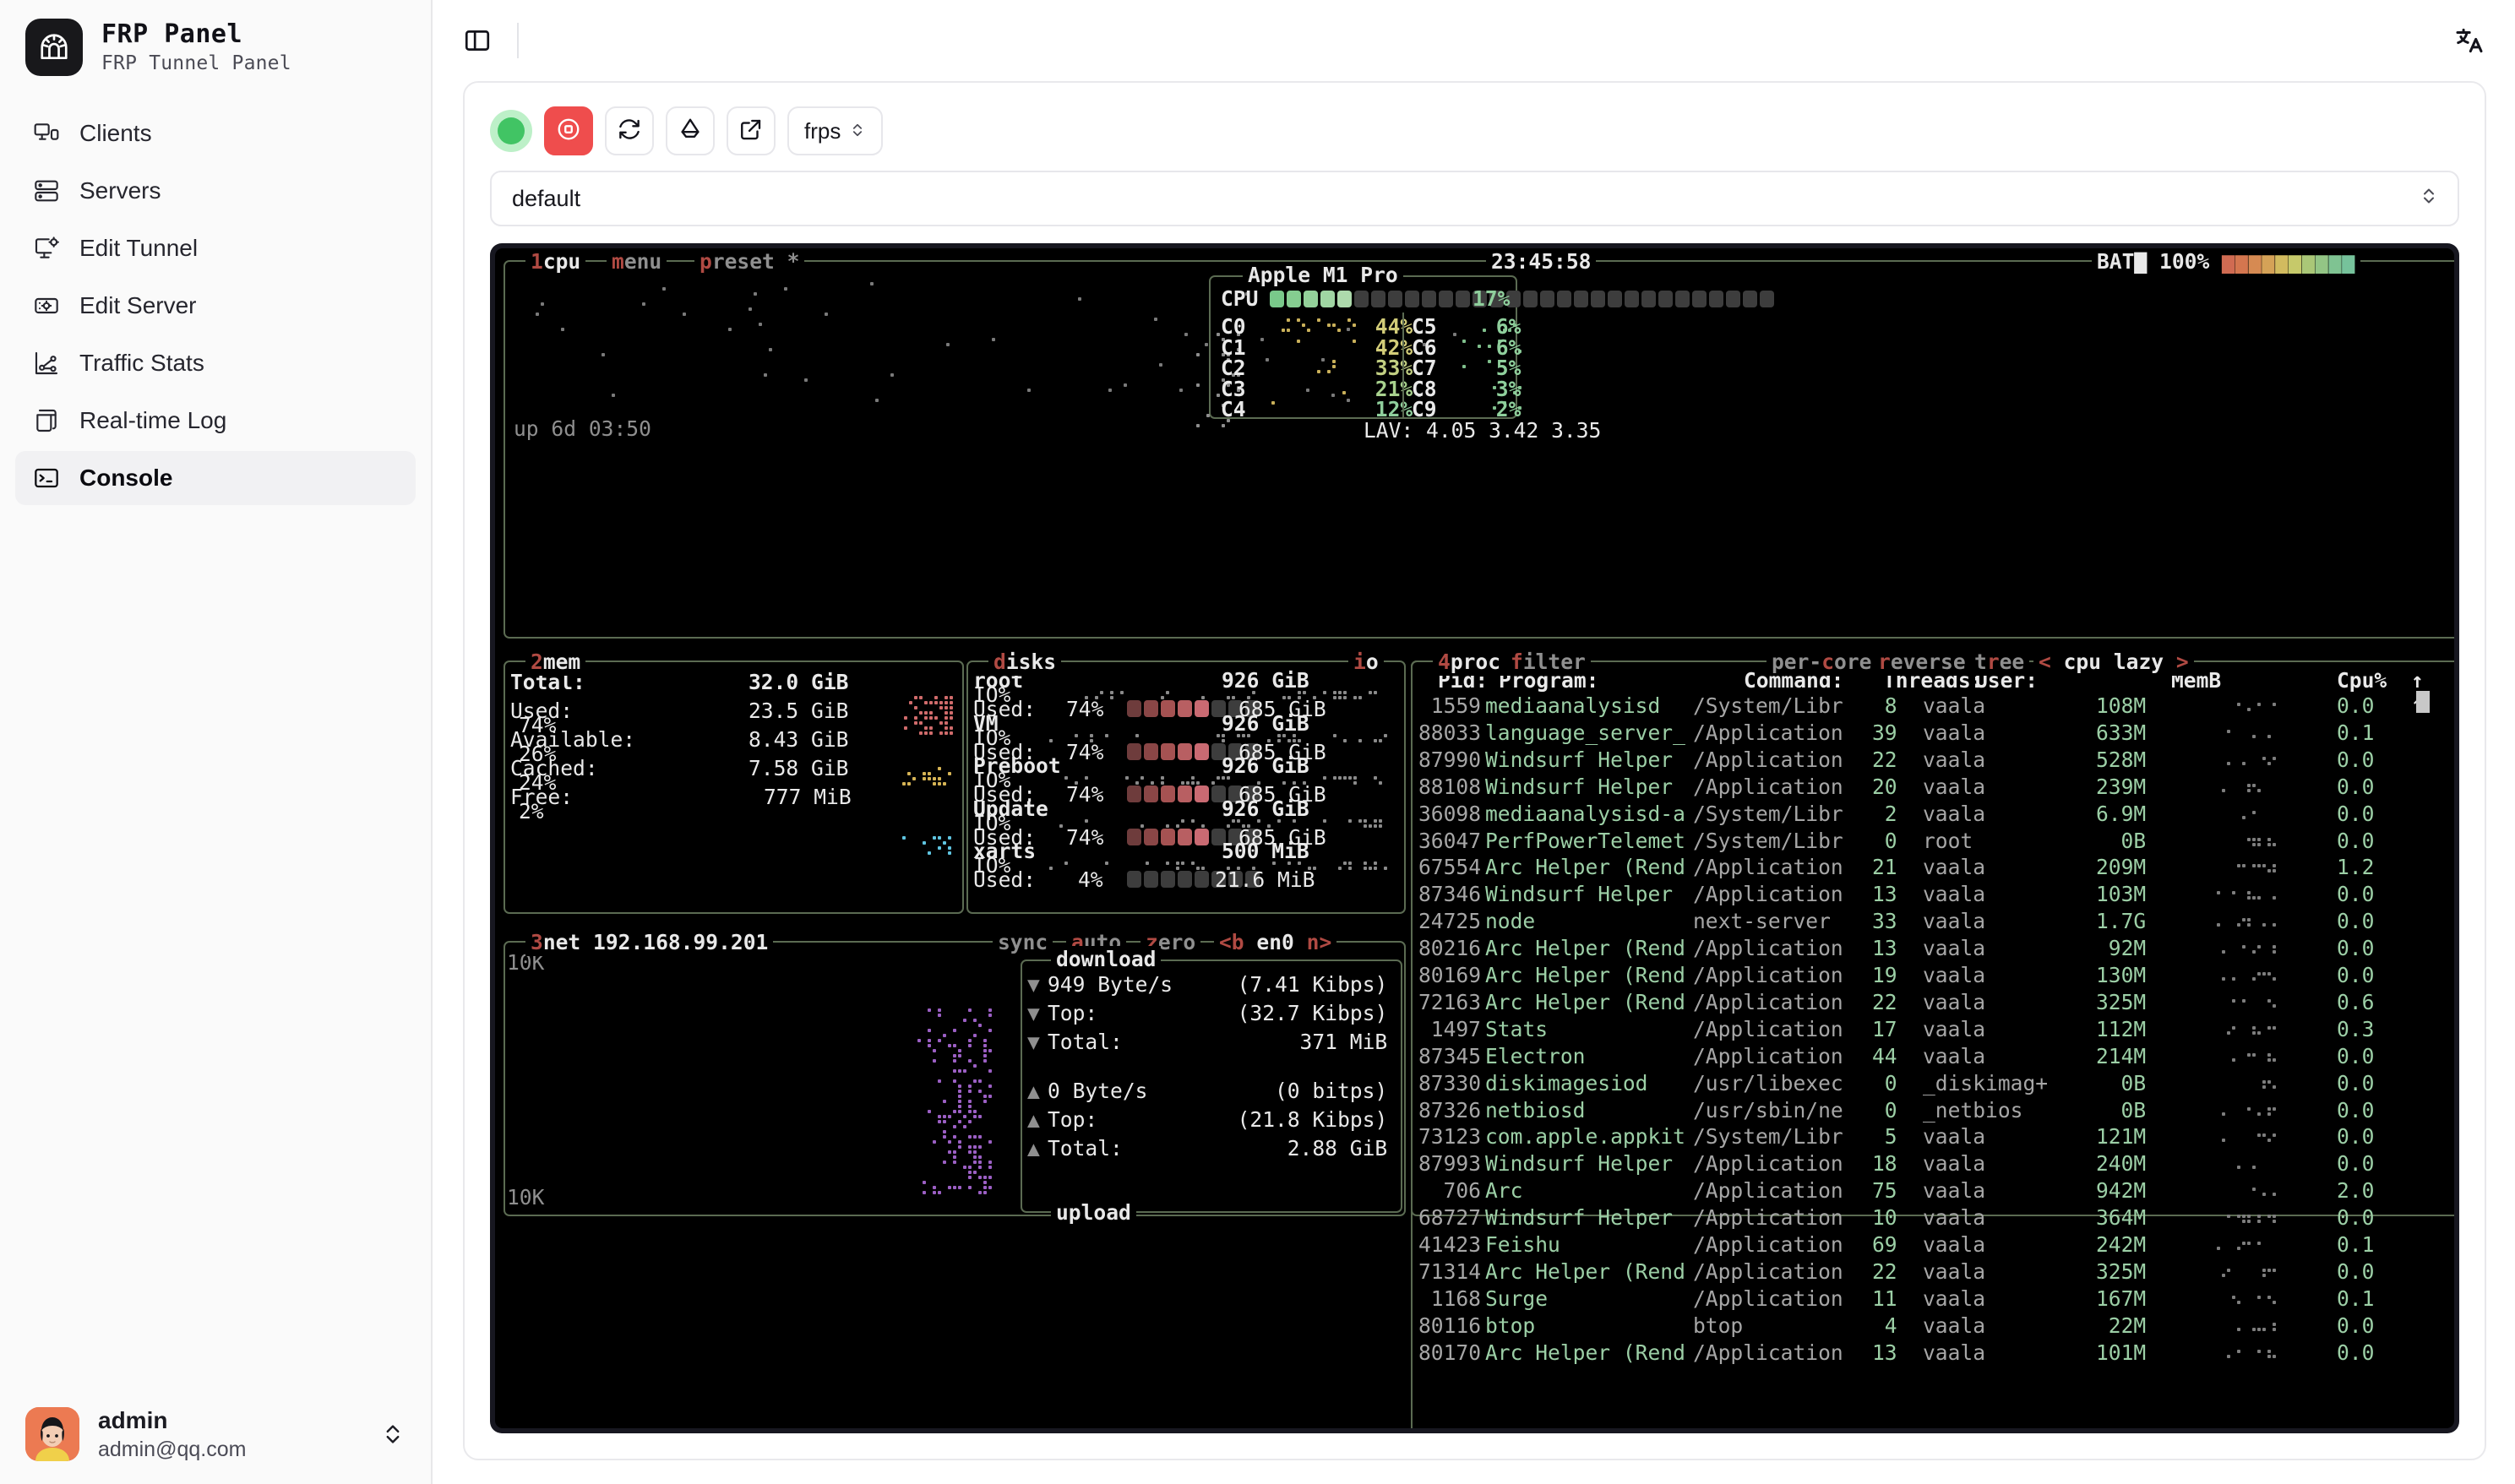  I want to click on user-switcher: admin admin@qq.com, so click(215, 1436).